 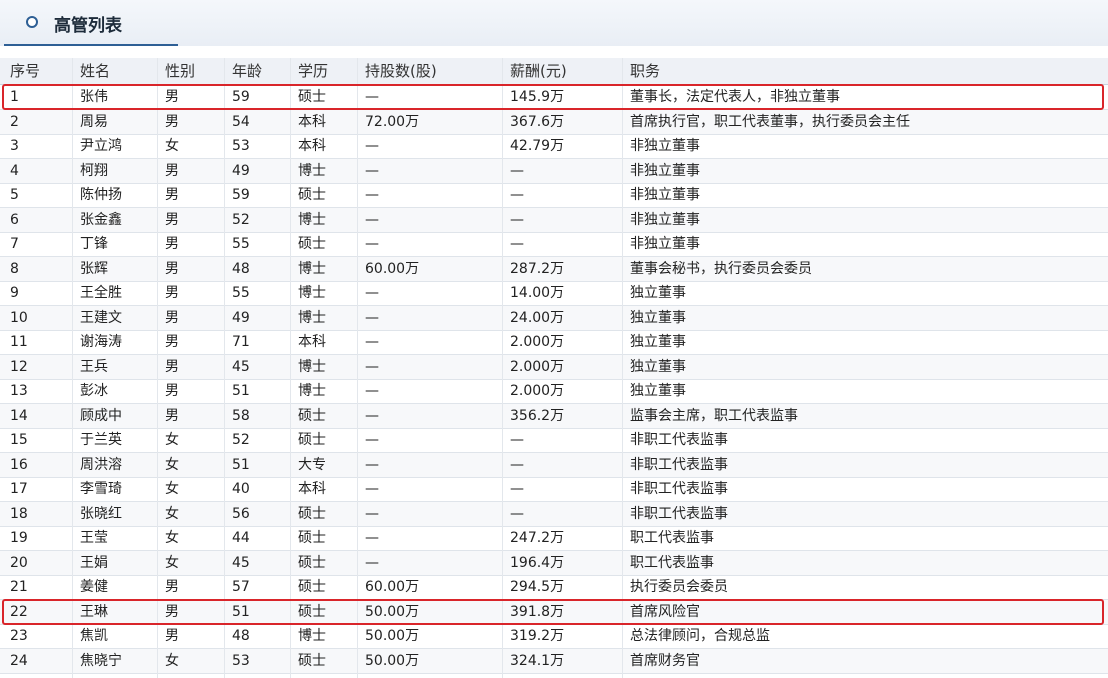 What do you see at coordinates (554, 318) in the screenshot?
I see `table-row: 10 王建文 男 49 博士 — 24.00万 独立董事` at bounding box center [554, 318].